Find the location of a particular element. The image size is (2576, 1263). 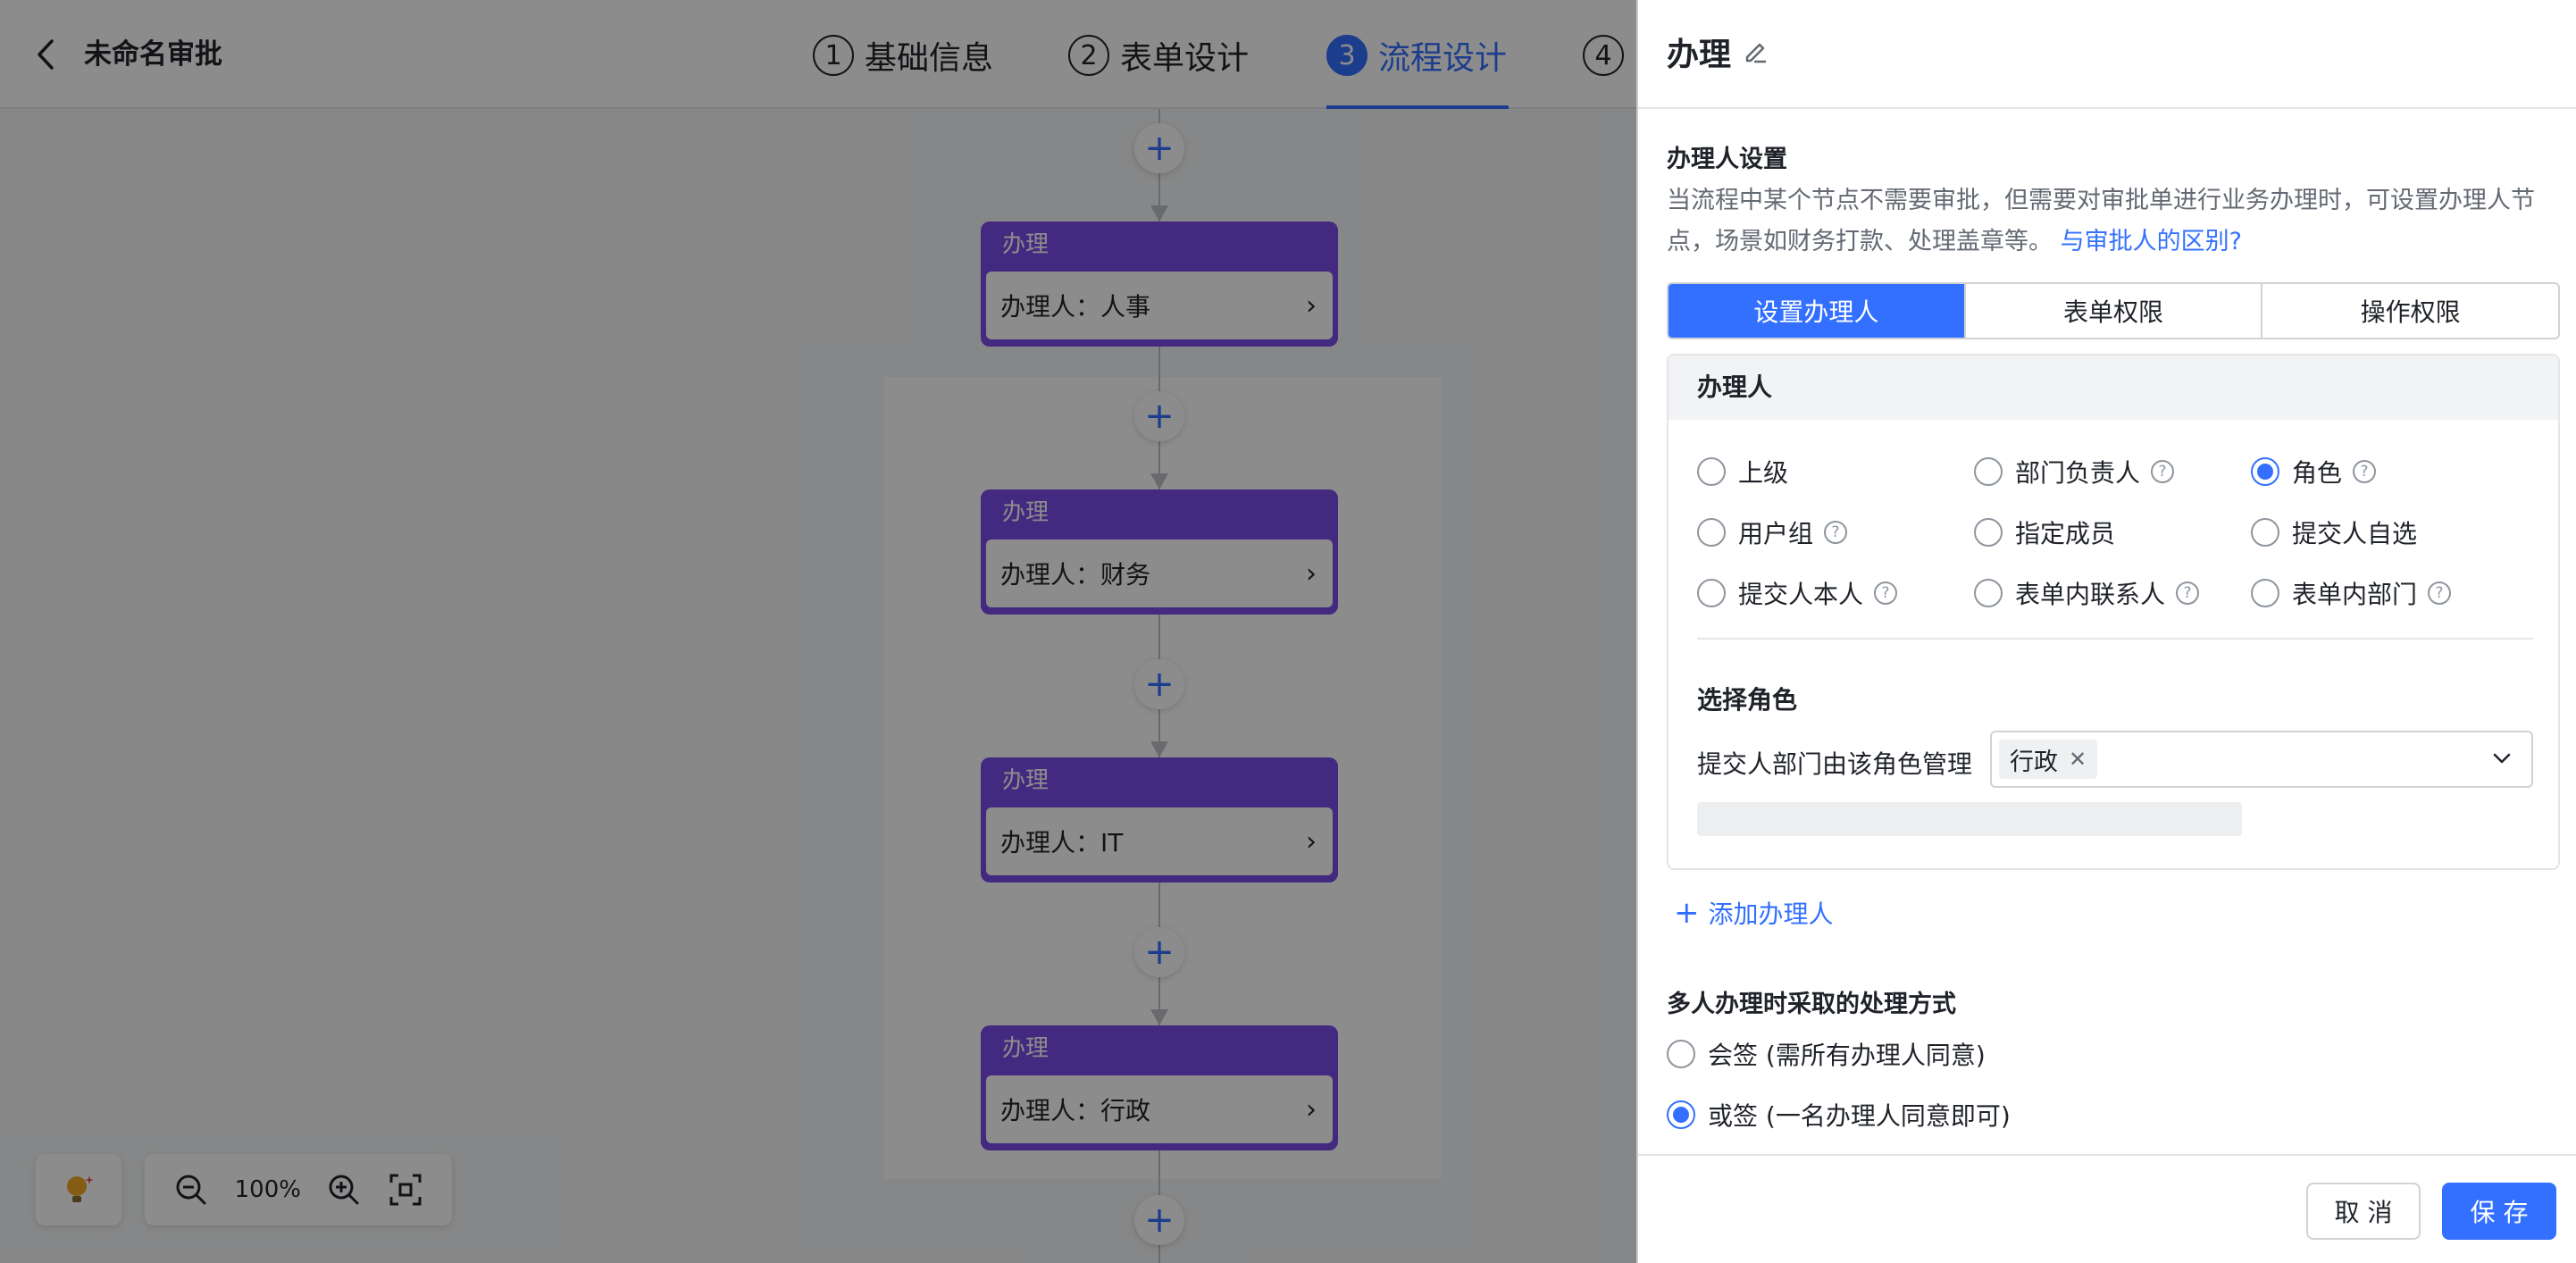

option-countersign: 会签 (需所有办理人同意) is located at coordinates (1827, 1054).